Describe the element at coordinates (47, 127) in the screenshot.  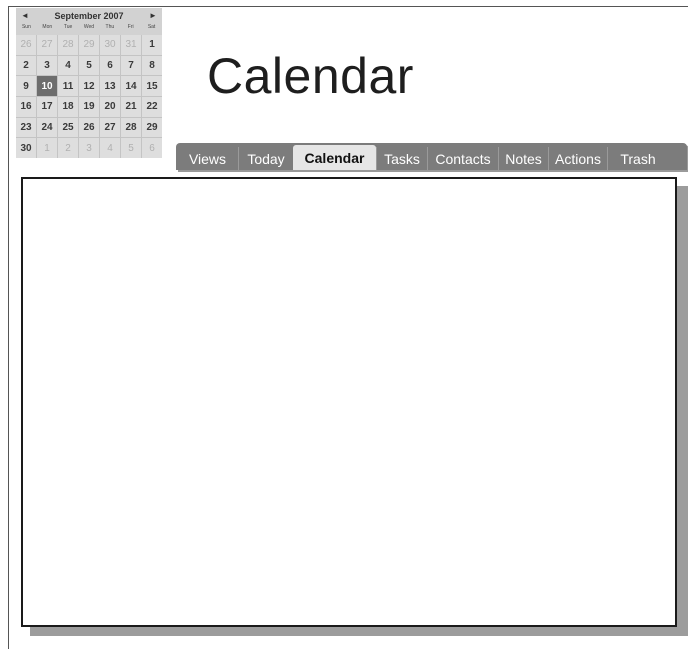
I see `mini-calendar-day: 24` at that location.